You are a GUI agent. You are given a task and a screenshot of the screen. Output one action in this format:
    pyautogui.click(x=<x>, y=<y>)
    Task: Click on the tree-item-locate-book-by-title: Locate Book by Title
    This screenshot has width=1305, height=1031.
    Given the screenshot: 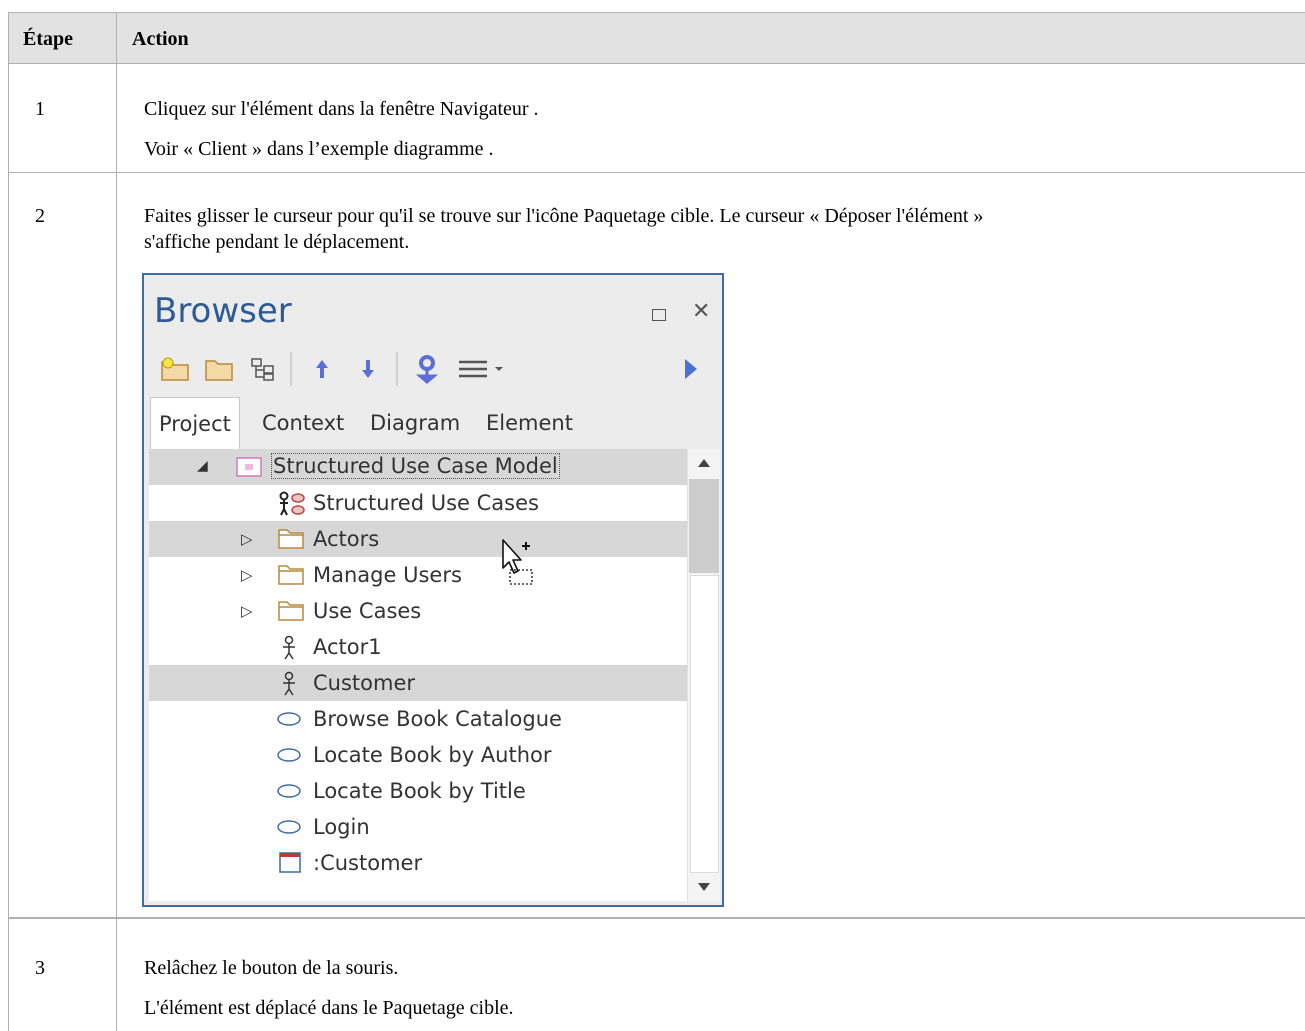 What is the action you would take?
    pyautogui.click(x=418, y=791)
    